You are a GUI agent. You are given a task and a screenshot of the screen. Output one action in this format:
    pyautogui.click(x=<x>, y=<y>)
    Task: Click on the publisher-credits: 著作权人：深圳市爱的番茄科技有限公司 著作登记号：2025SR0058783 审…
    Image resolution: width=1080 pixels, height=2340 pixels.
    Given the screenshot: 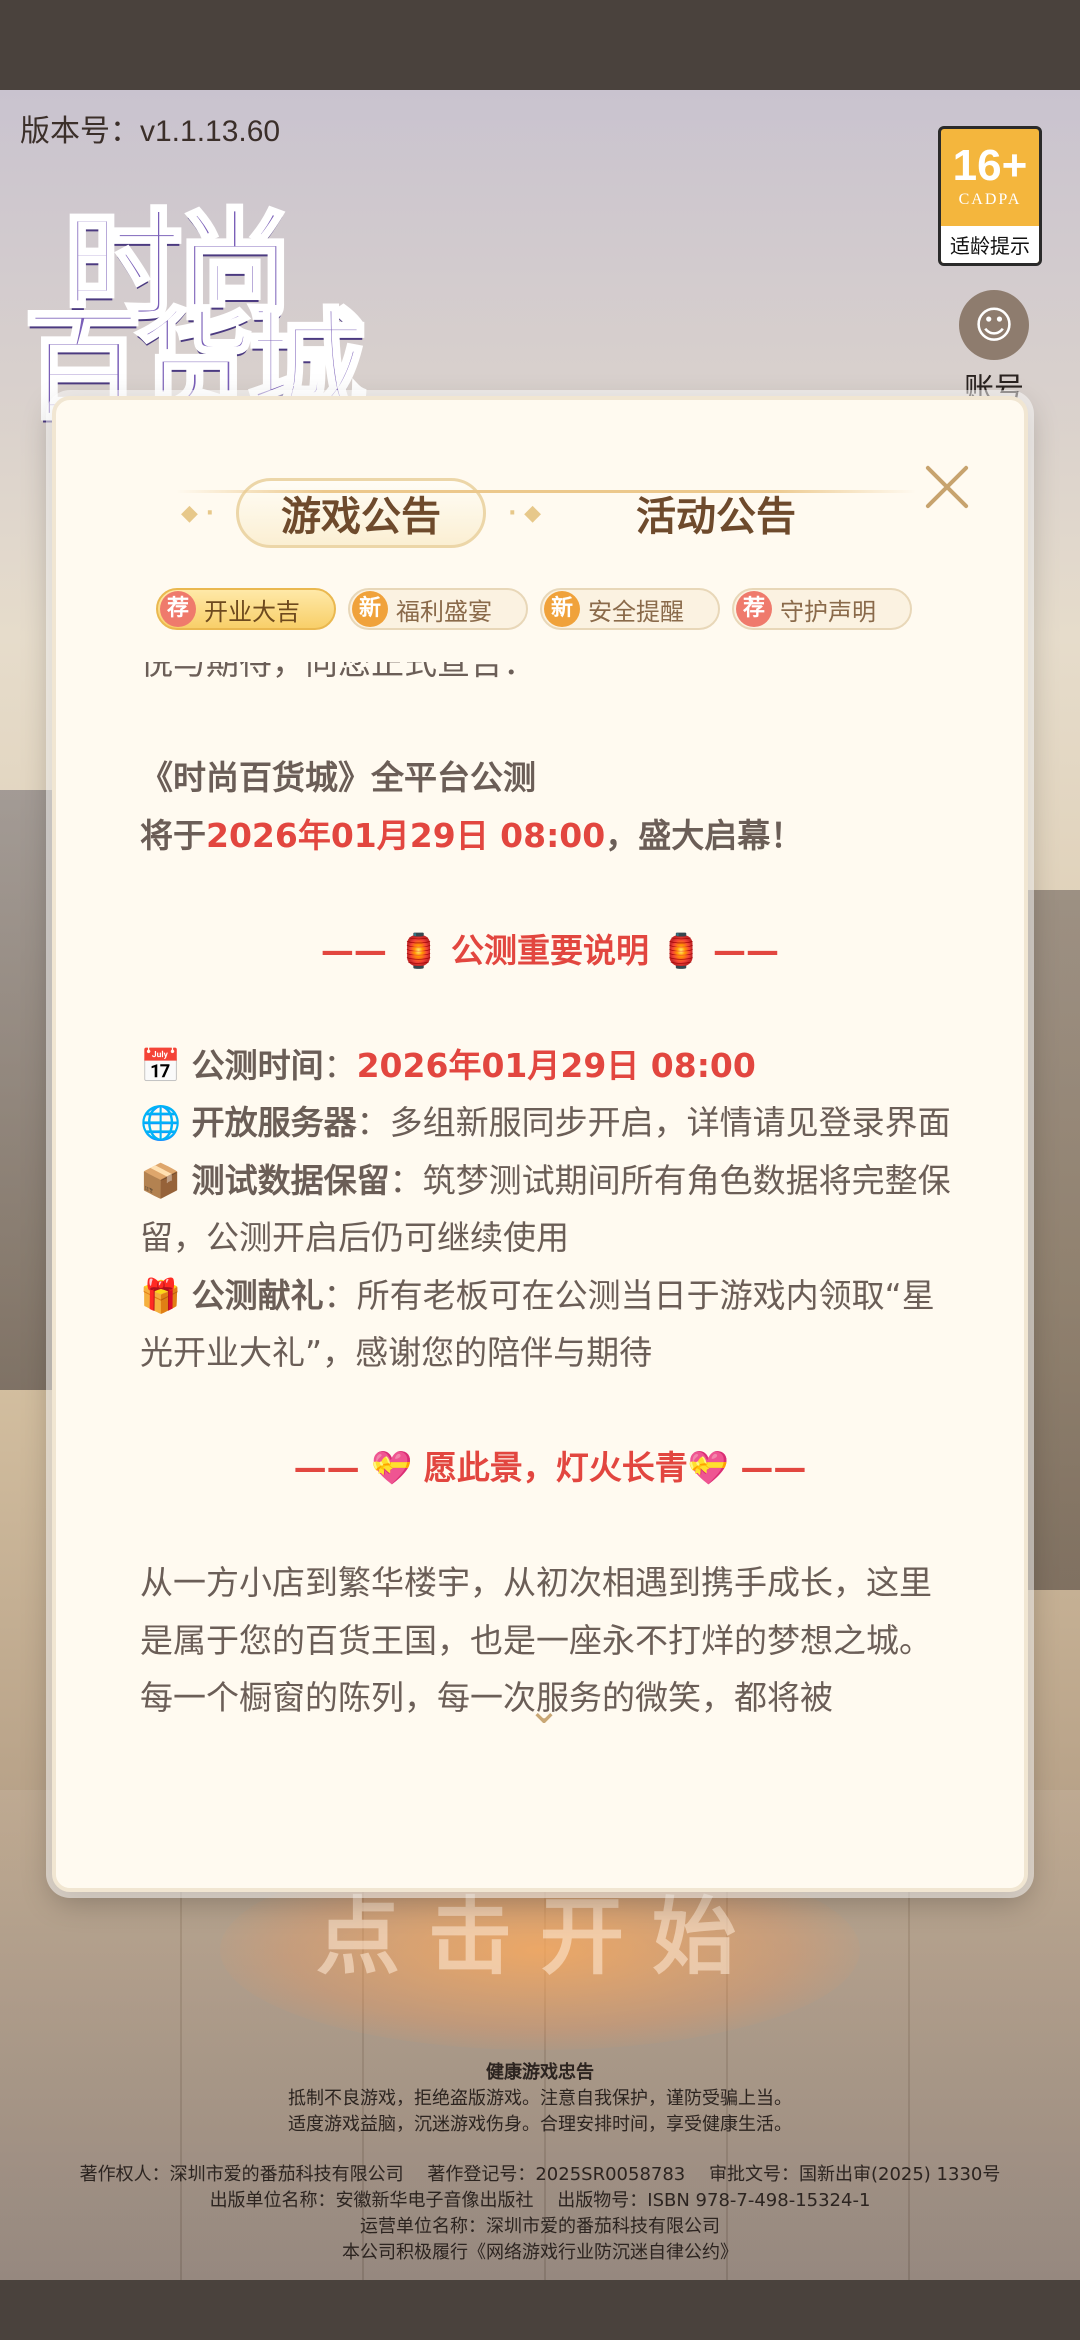 What is the action you would take?
    pyautogui.click(x=540, y=2214)
    